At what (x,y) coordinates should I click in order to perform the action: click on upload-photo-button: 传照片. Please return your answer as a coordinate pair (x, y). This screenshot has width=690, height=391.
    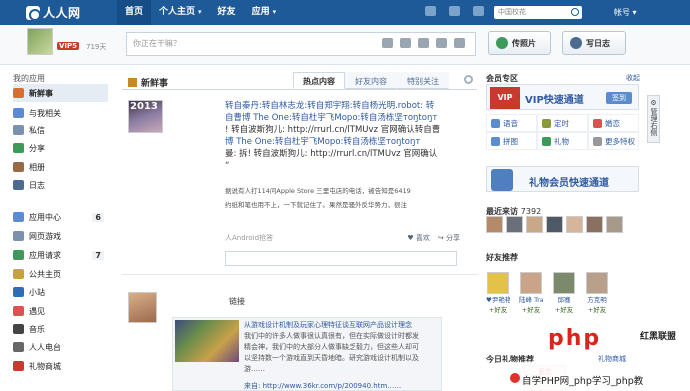
    Looking at the image, I should click on (519, 43).